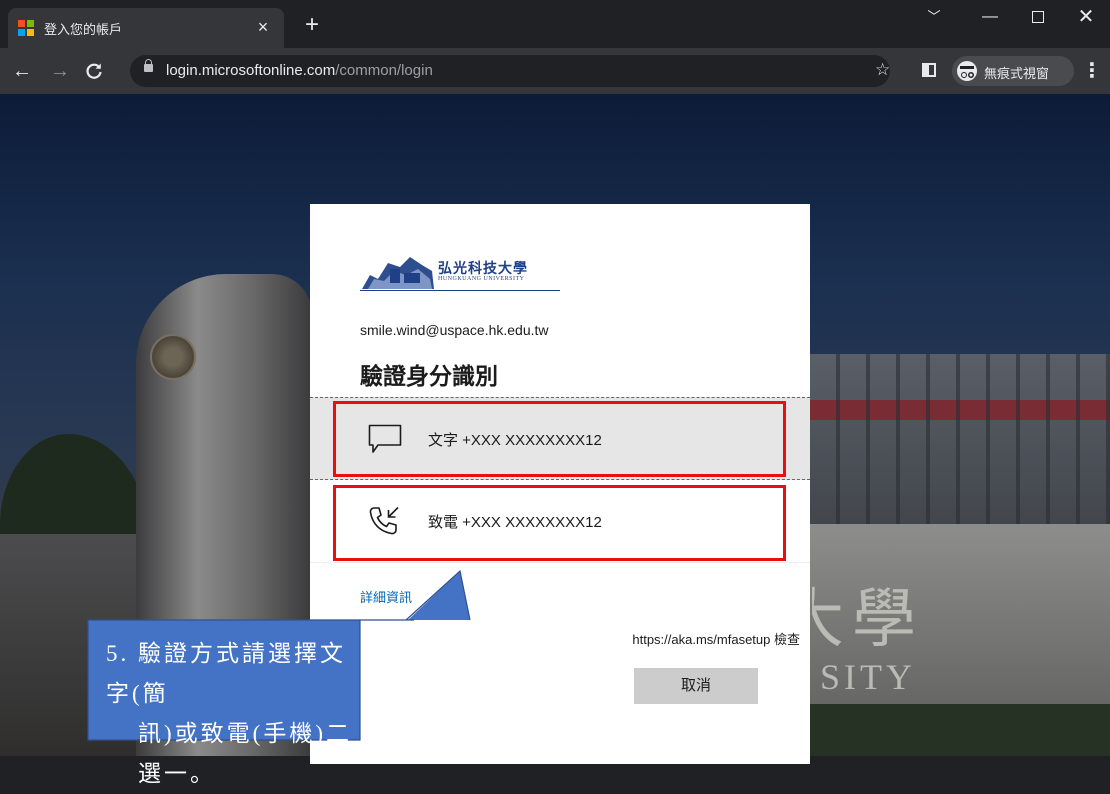 The width and height of the screenshot is (1110, 794). I want to click on logo-underline, so click(460, 290).